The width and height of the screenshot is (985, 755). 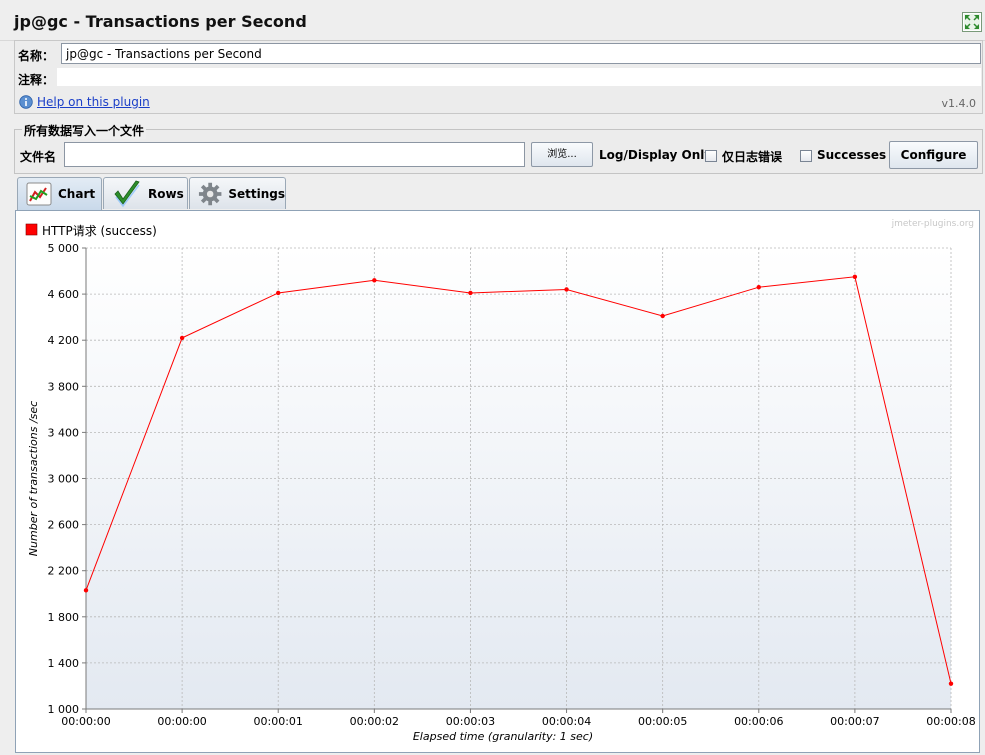 What do you see at coordinates (852, 155) in the screenshot?
I see `successes-label: Successes` at bounding box center [852, 155].